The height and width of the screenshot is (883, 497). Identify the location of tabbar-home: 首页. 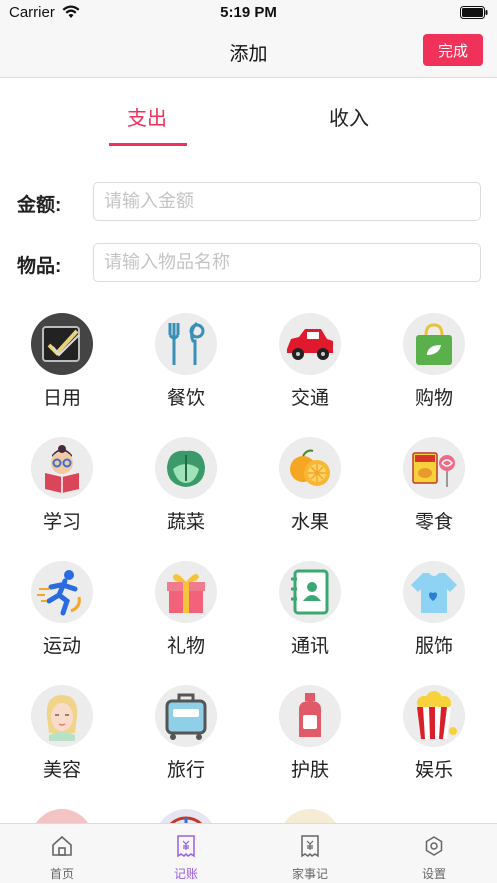
(62, 853).